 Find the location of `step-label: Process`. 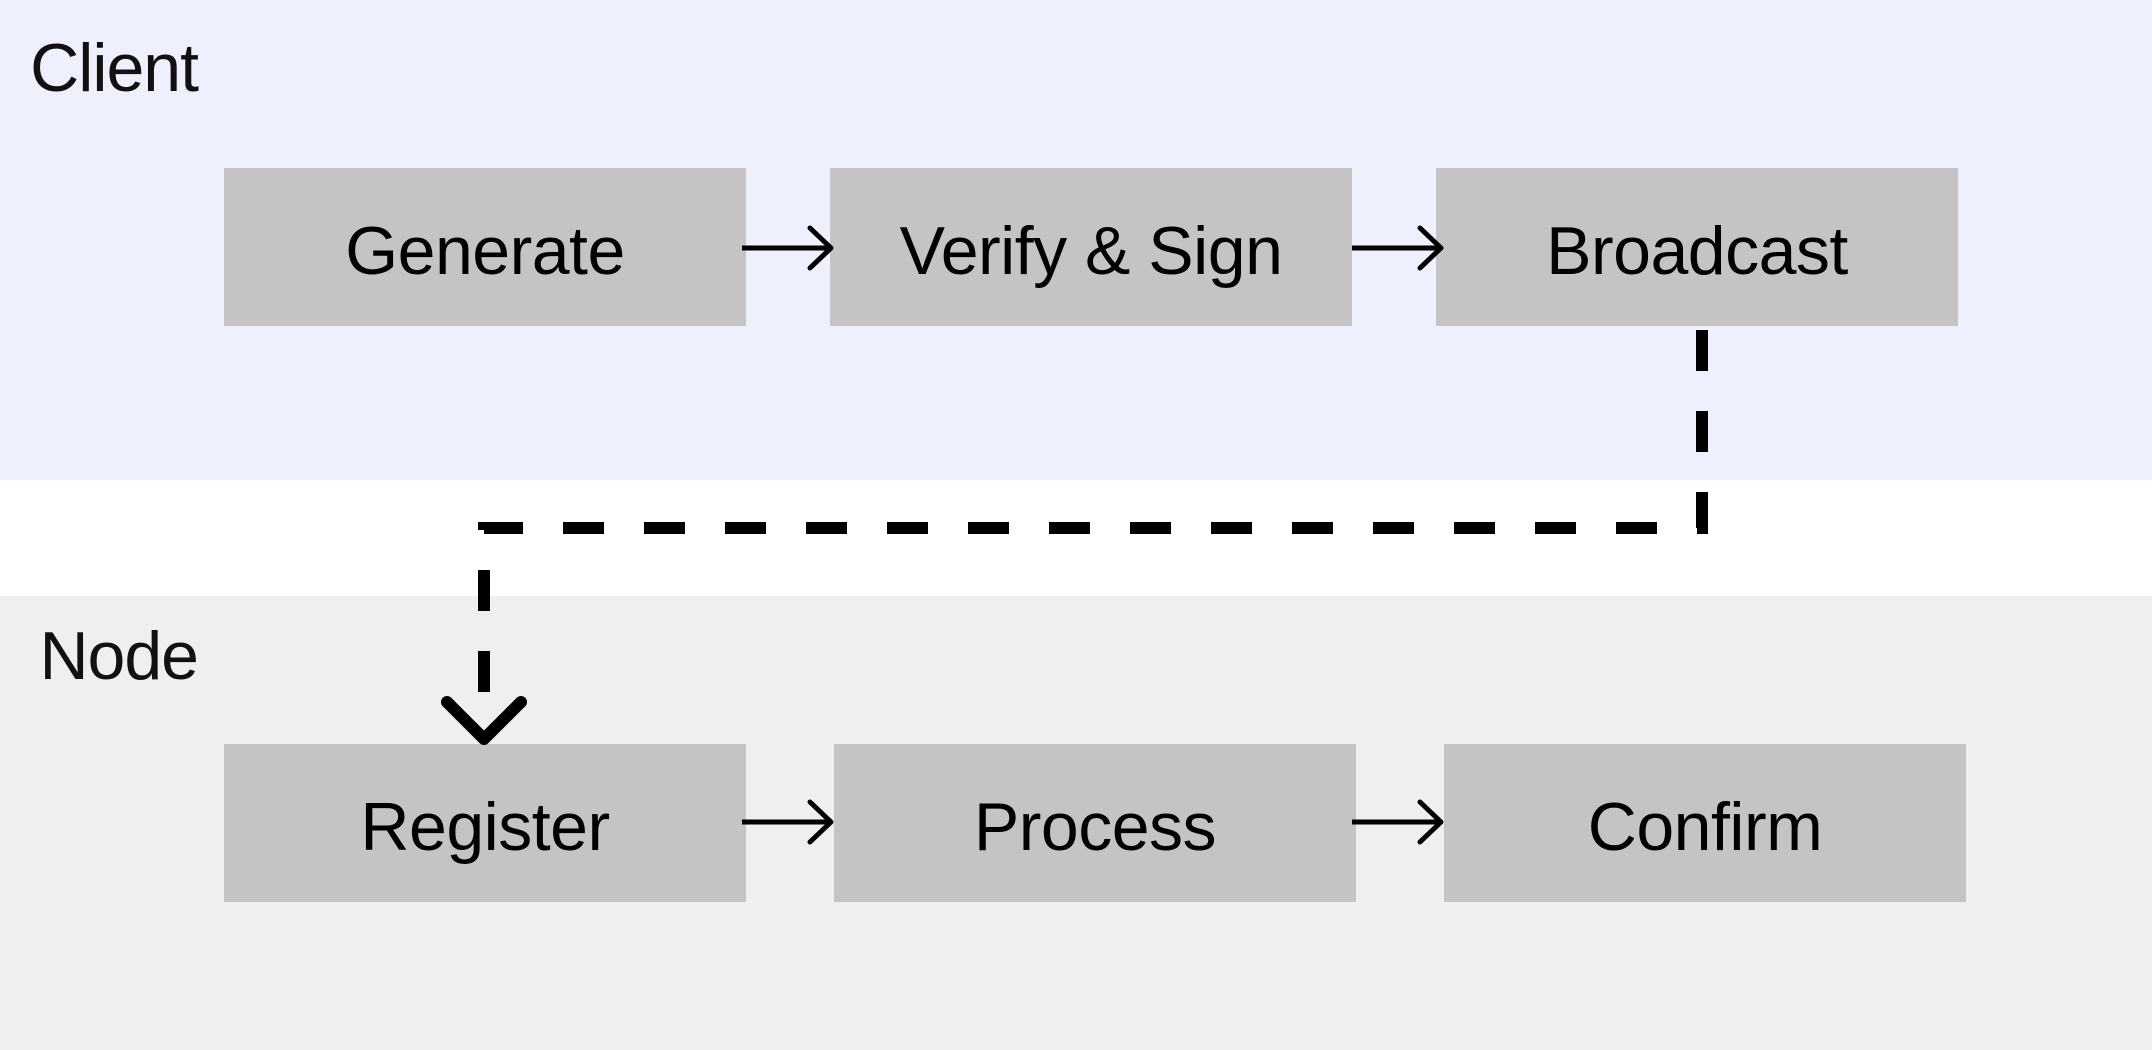

step-label: Process is located at coordinates (1095, 827).